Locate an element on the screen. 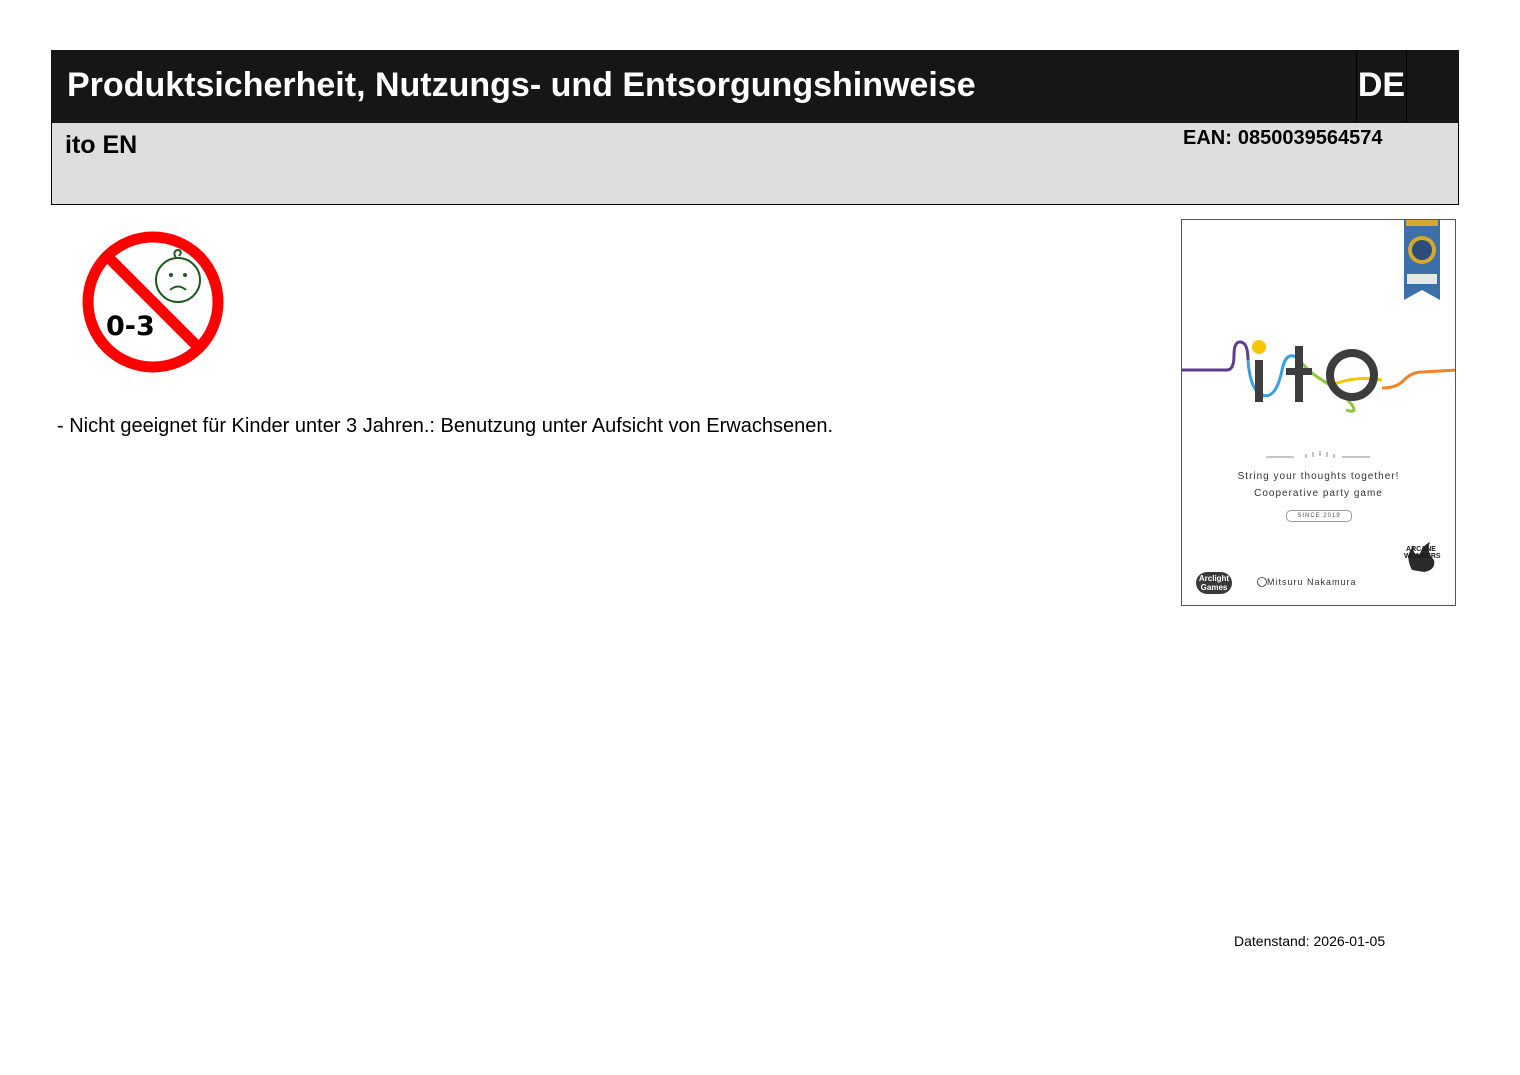 Image resolution: width=1520 pixels, height=1075 pixels. publisher-left-logo: Arclight Games is located at coordinates (1214, 583).